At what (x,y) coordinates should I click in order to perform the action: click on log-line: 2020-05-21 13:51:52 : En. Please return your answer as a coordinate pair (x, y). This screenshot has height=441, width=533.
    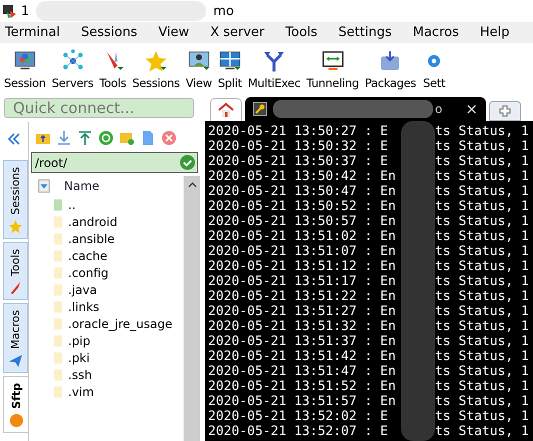
    Looking at the image, I should click on (302, 386).